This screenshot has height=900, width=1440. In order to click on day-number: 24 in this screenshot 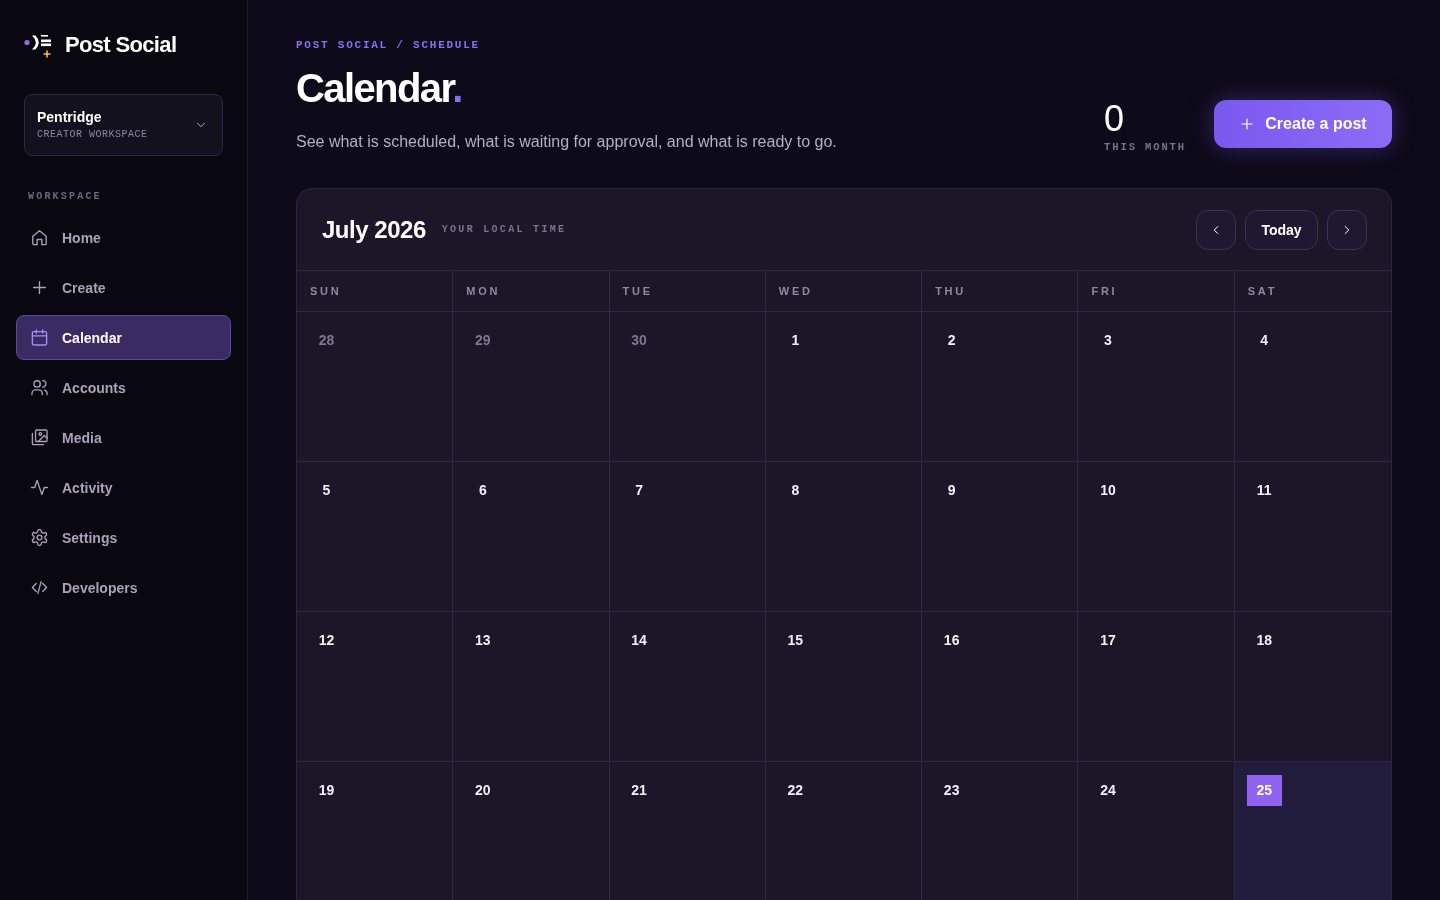, I will do `click(1108, 790)`.